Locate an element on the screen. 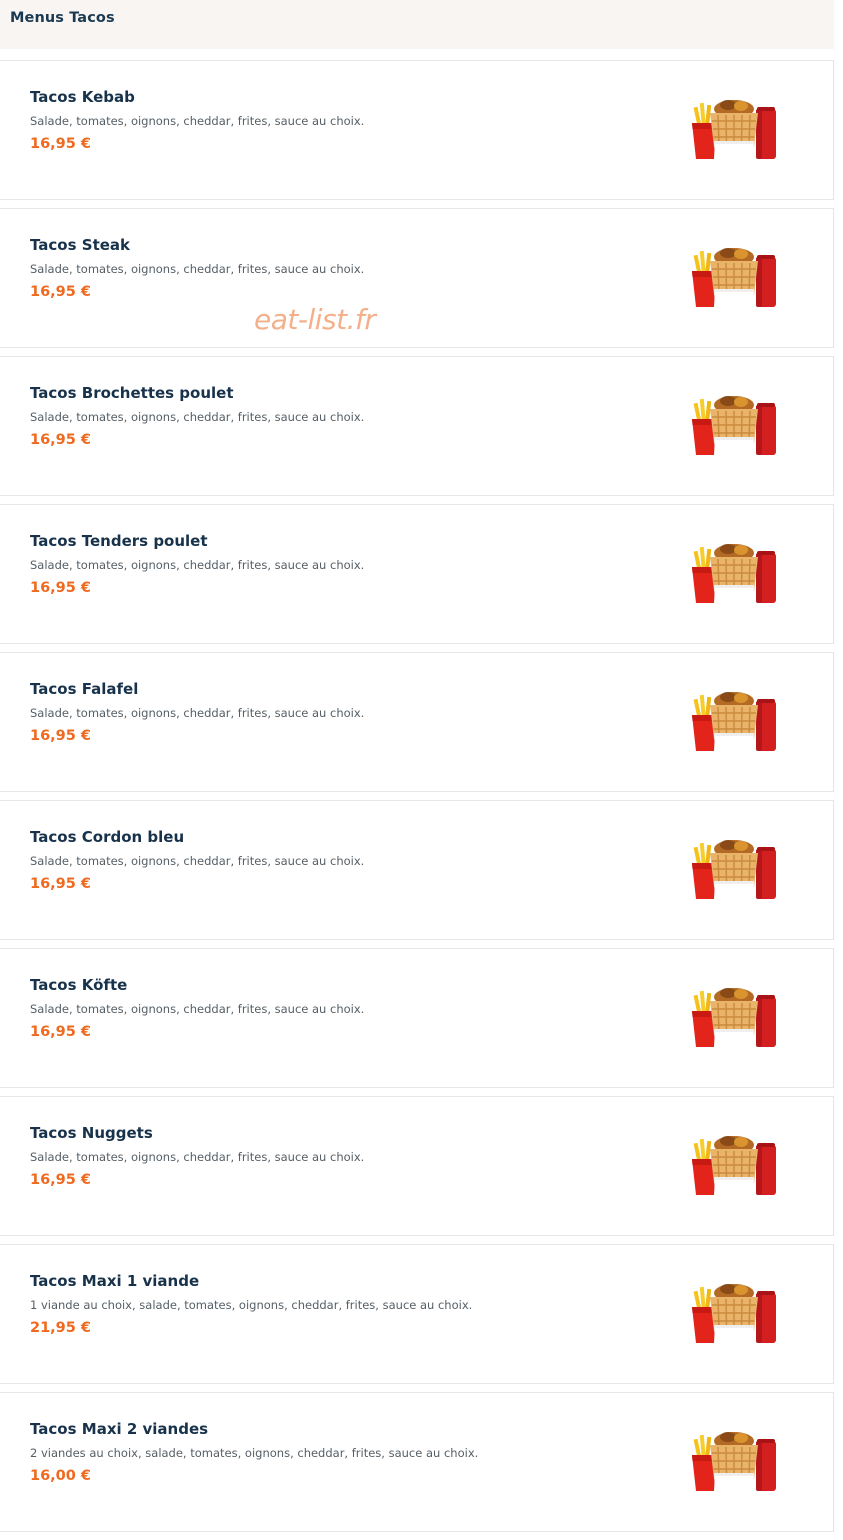 Image resolution: width=843 pixels, height=1540 pixels. menu-item-name: Tacos Falafel is located at coordinates (84, 689).